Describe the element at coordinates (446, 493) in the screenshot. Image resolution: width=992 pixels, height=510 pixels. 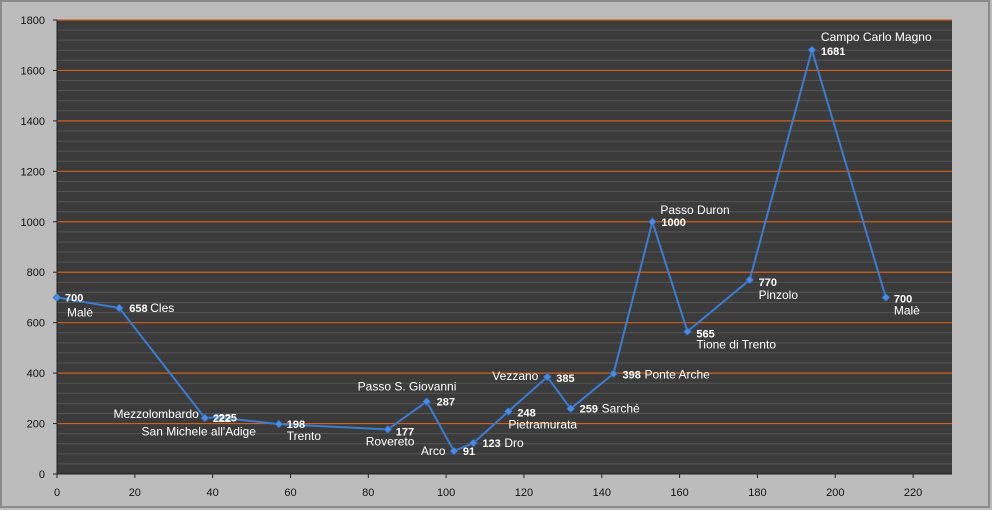
I see `x-tick-label: 100` at that location.